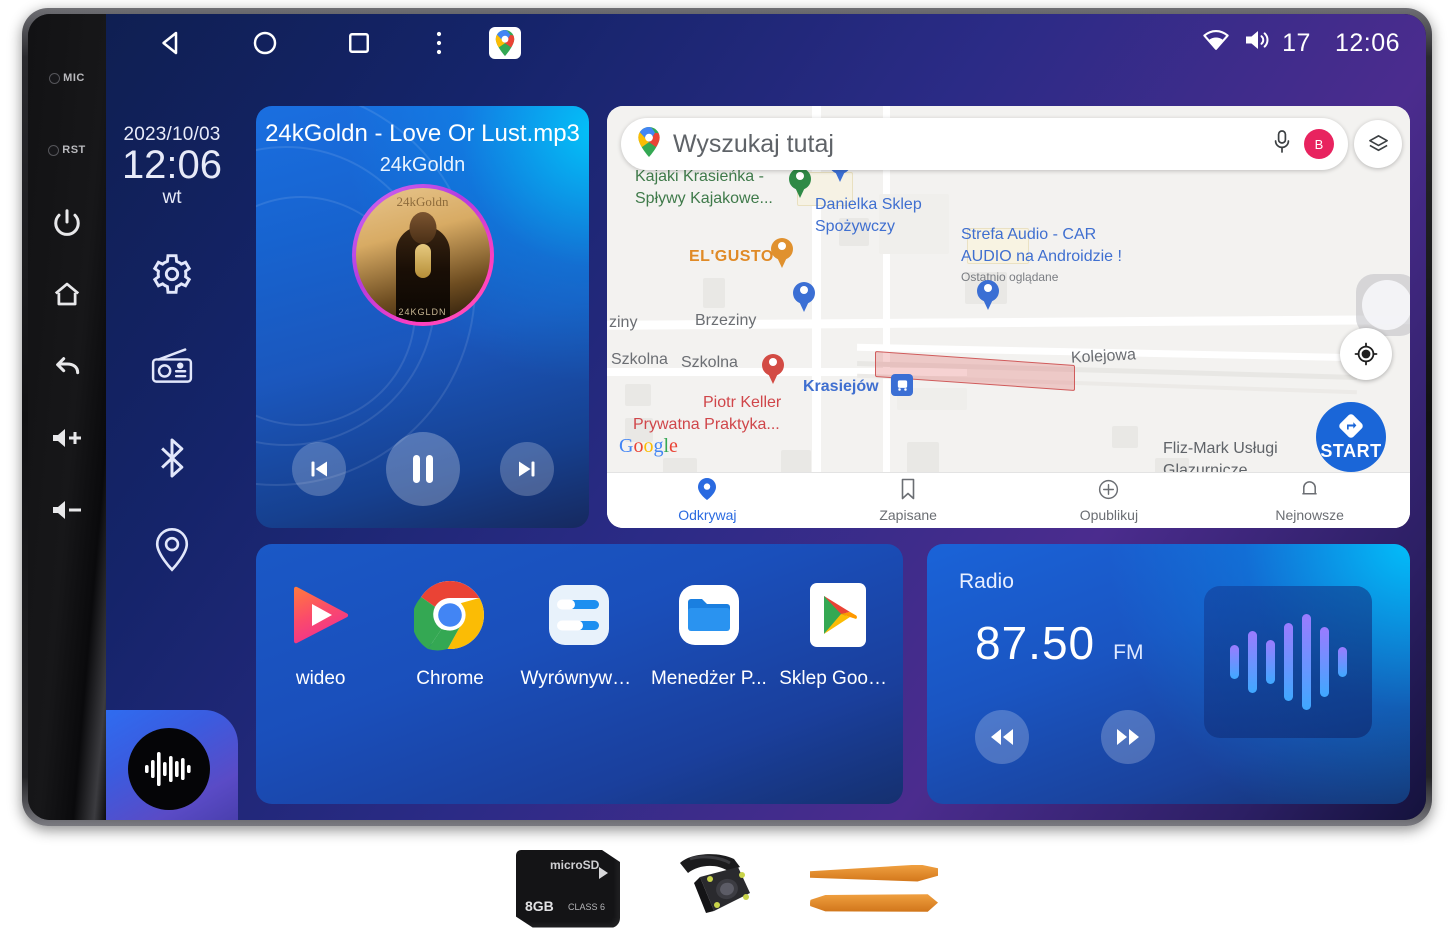  What do you see at coordinates (1296, 42) in the screenshot?
I see `volume-value: 17` at bounding box center [1296, 42].